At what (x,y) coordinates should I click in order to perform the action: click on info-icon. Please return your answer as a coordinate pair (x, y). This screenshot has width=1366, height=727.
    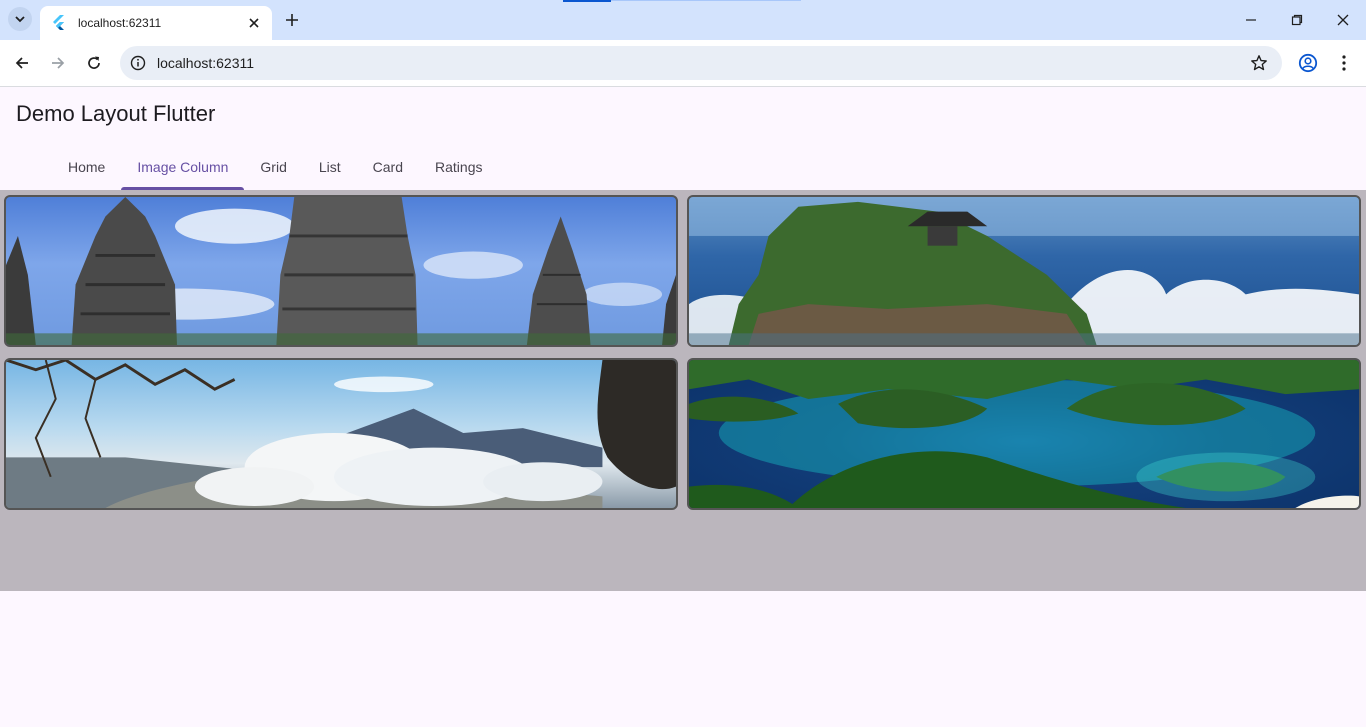
    Looking at the image, I should click on (138, 63).